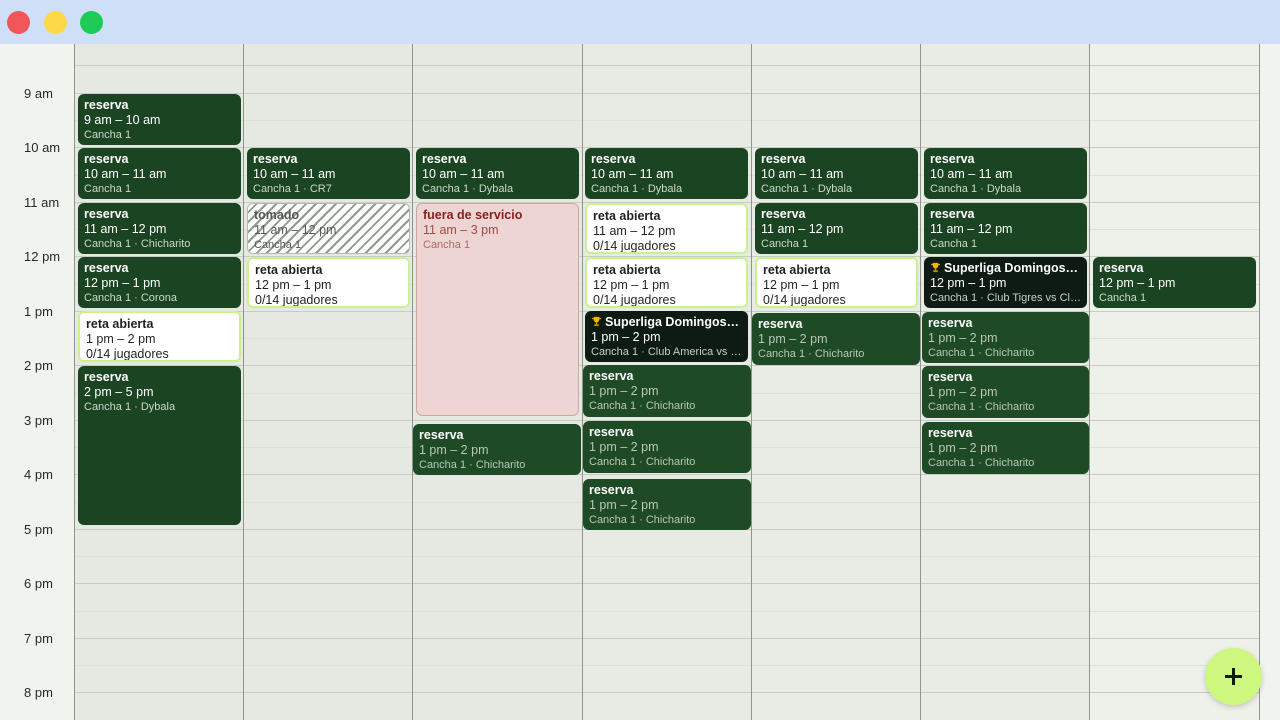 This screenshot has width=1280, height=720. Describe the element at coordinates (1005, 298) in the screenshot. I see `event-detail: Cancha 1 · Club Tigres vs Club America` at that location.